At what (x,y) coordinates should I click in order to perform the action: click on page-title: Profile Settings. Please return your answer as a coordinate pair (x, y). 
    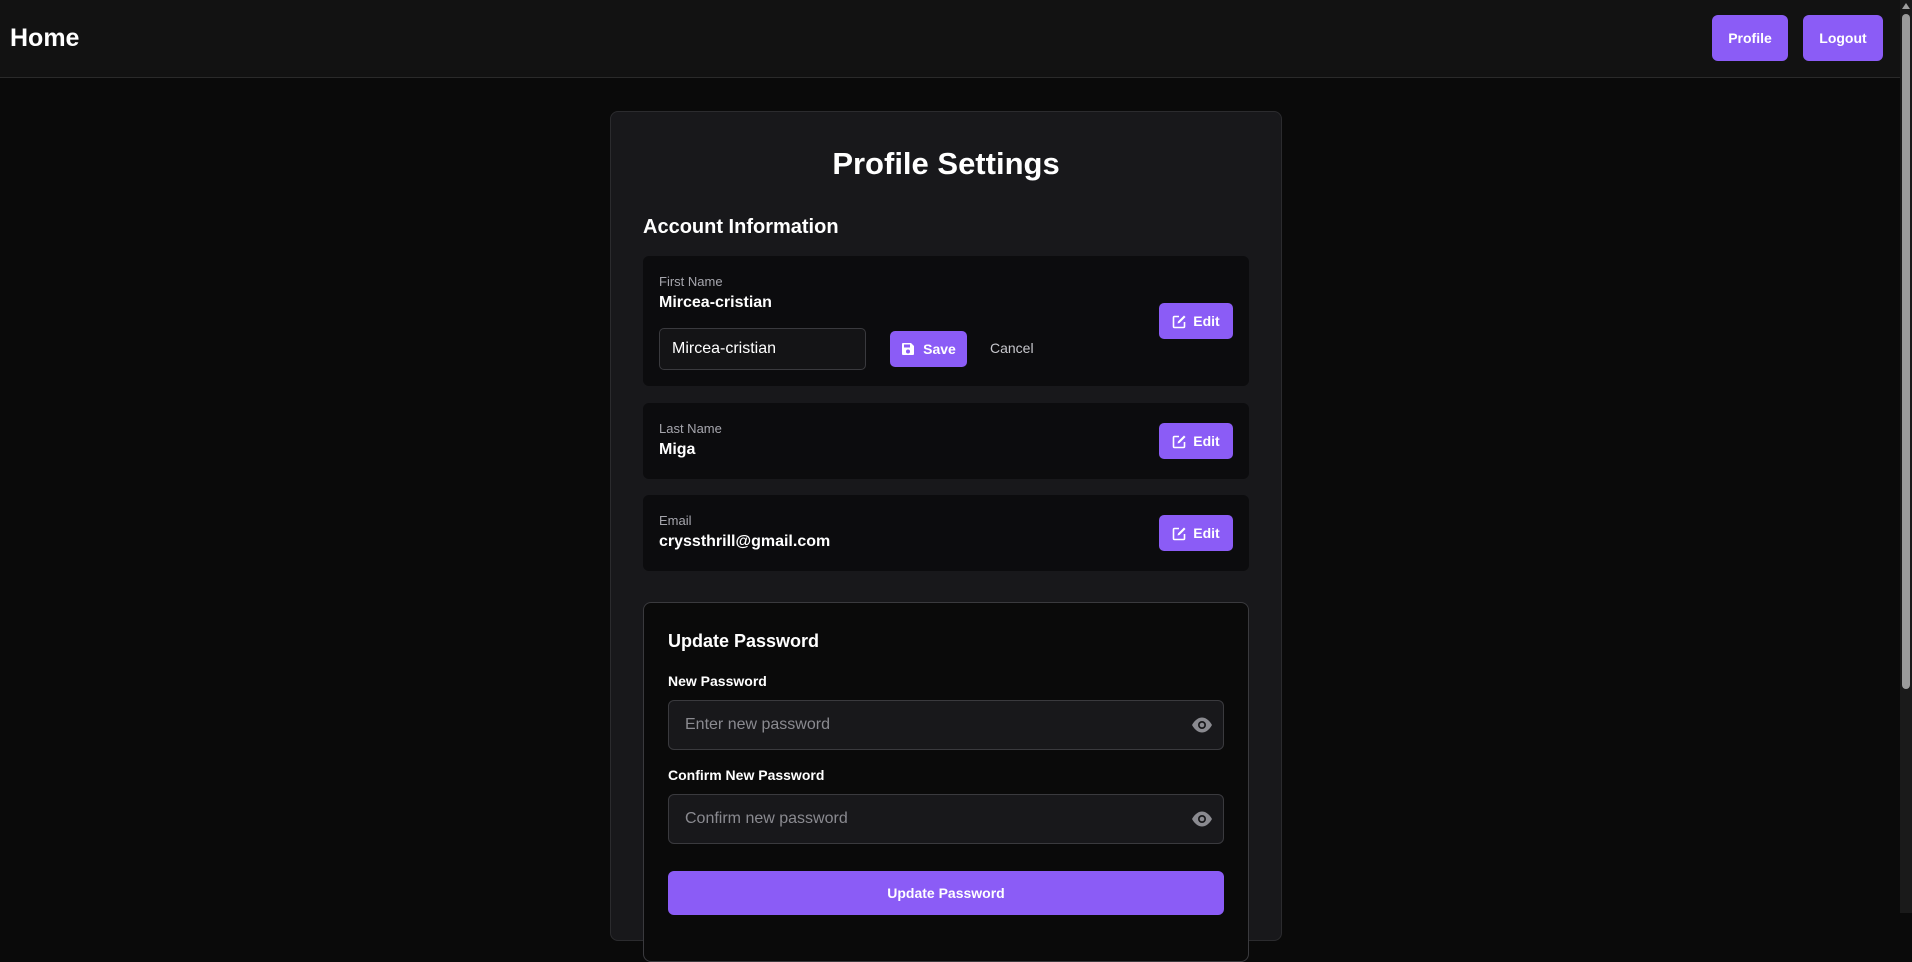
    Looking at the image, I should click on (946, 163).